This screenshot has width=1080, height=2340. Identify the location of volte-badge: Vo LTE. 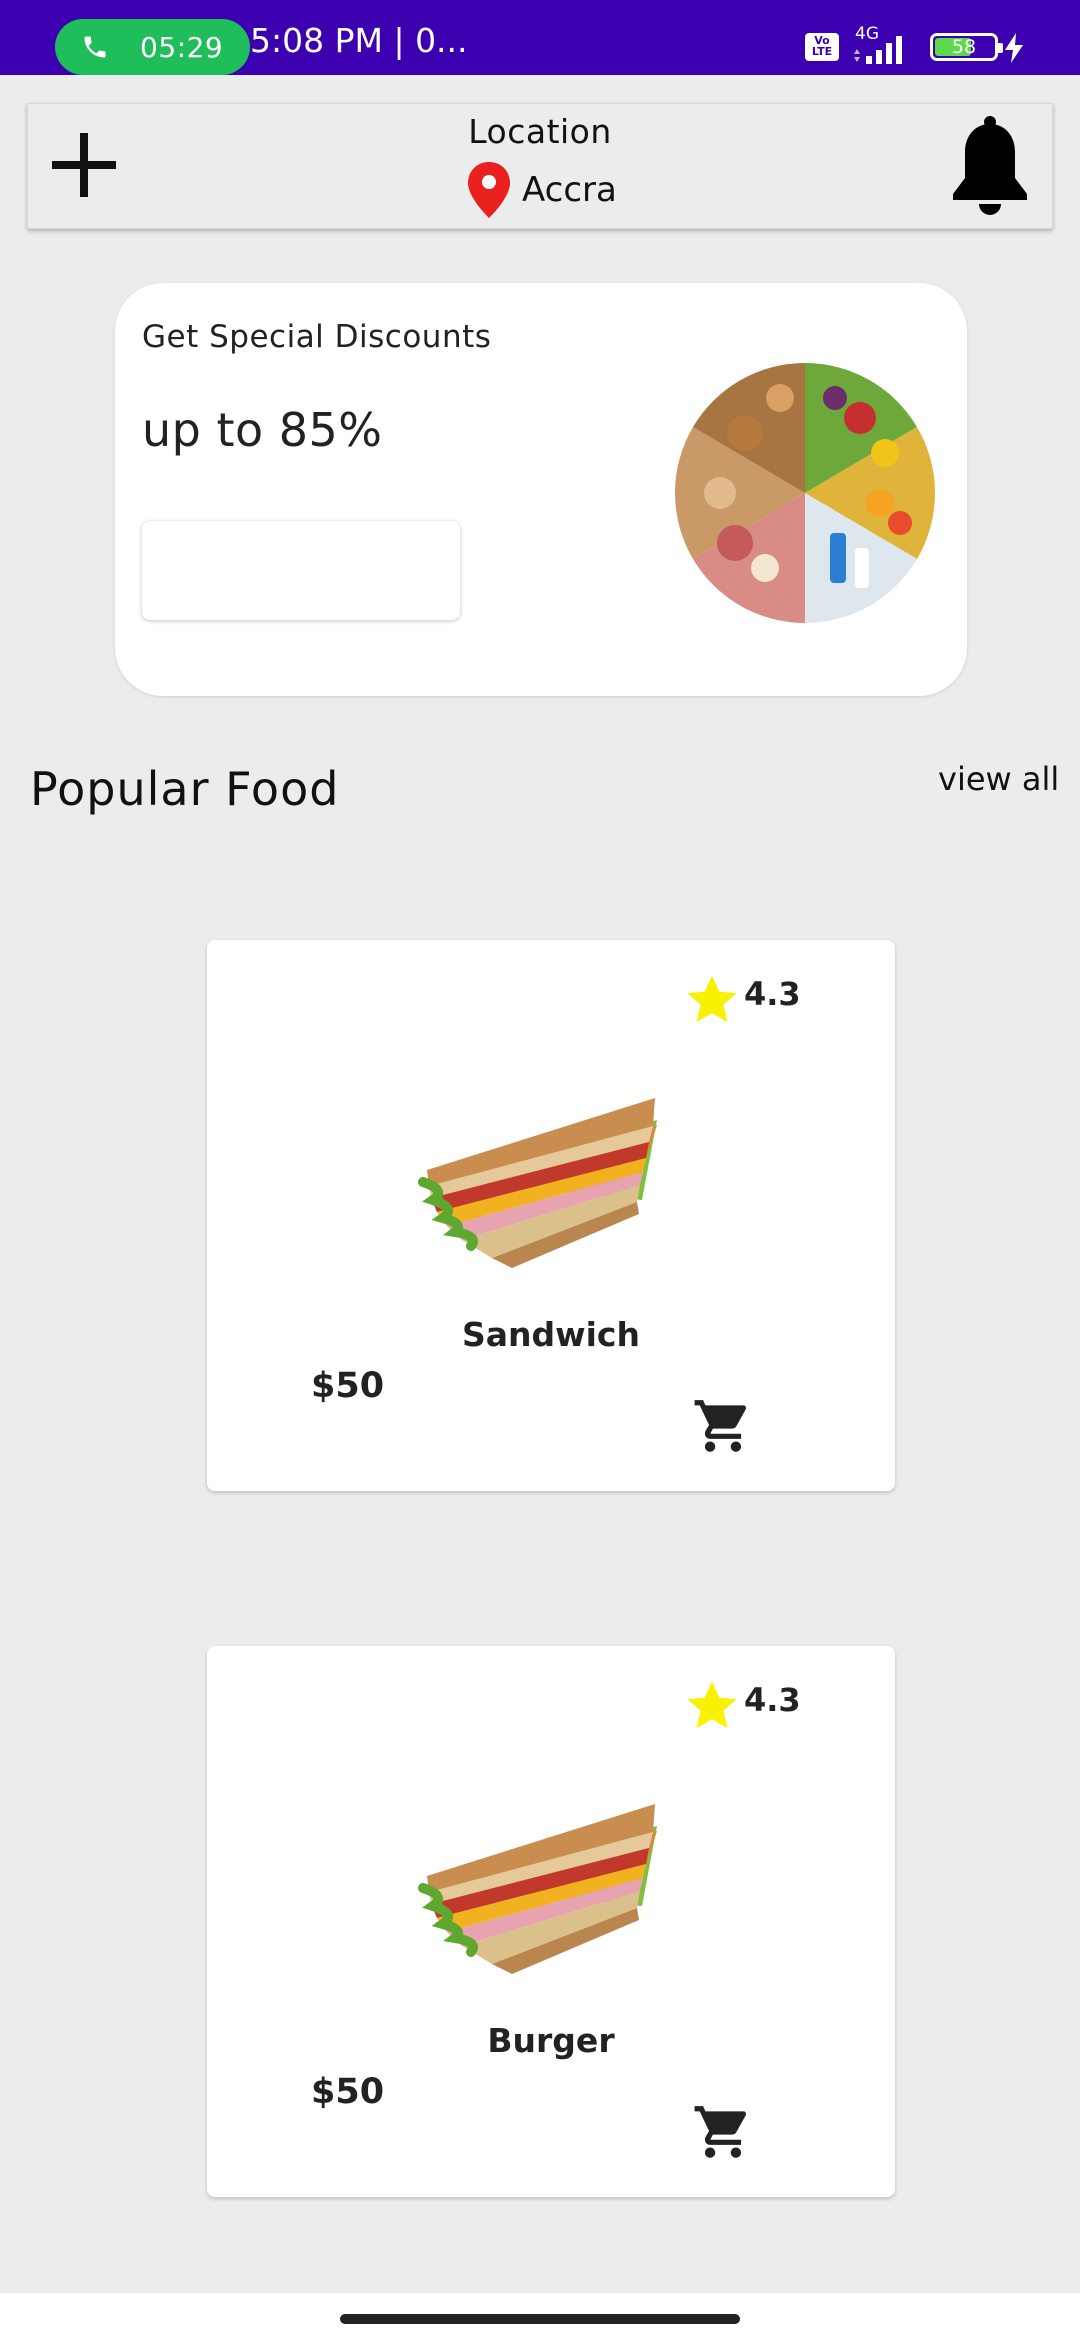
(822, 47).